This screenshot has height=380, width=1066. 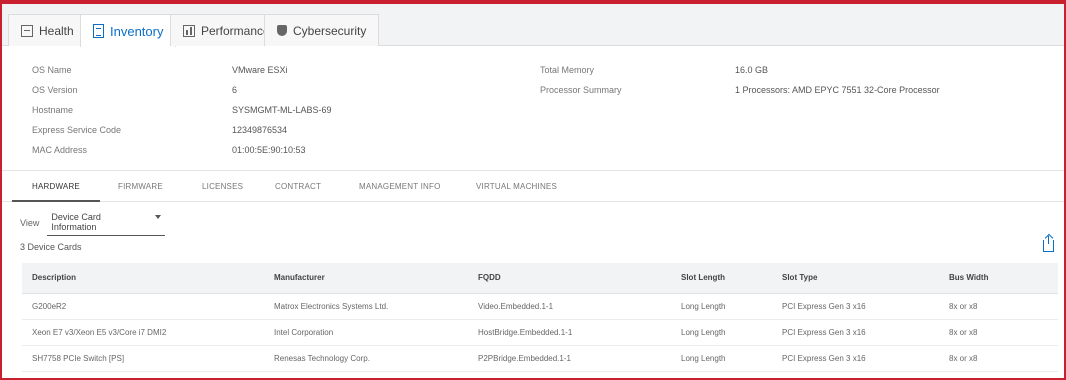 I want to click on subtab-hardware: HARDWARE, so click(x=56, y=186).